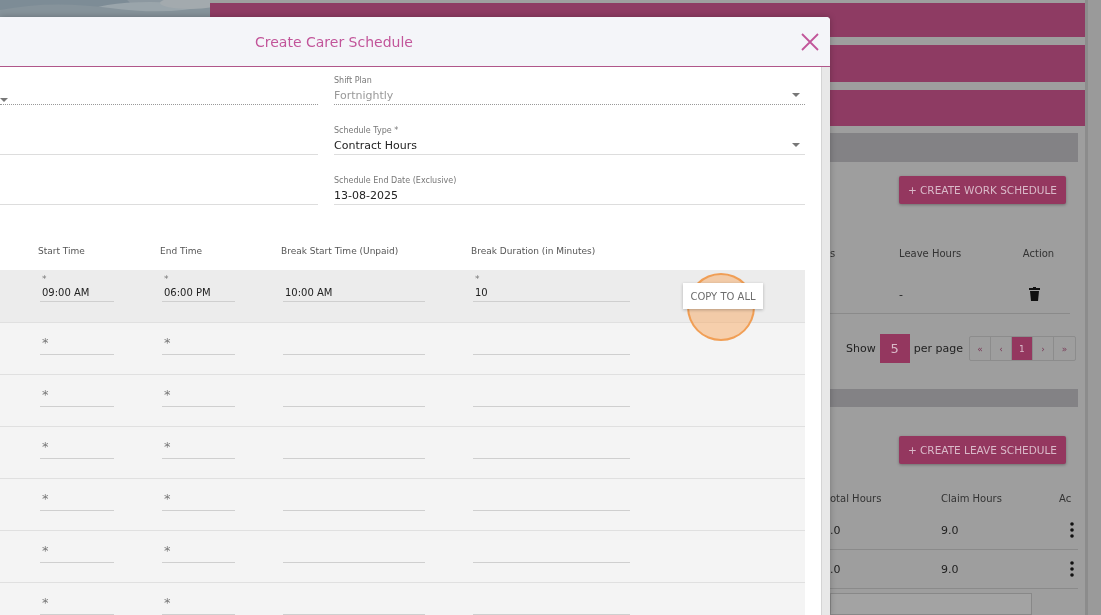  I want to click on create-leave-schedule-button: + CREATE LEAVE SCHEDULE, so click(982, 450).